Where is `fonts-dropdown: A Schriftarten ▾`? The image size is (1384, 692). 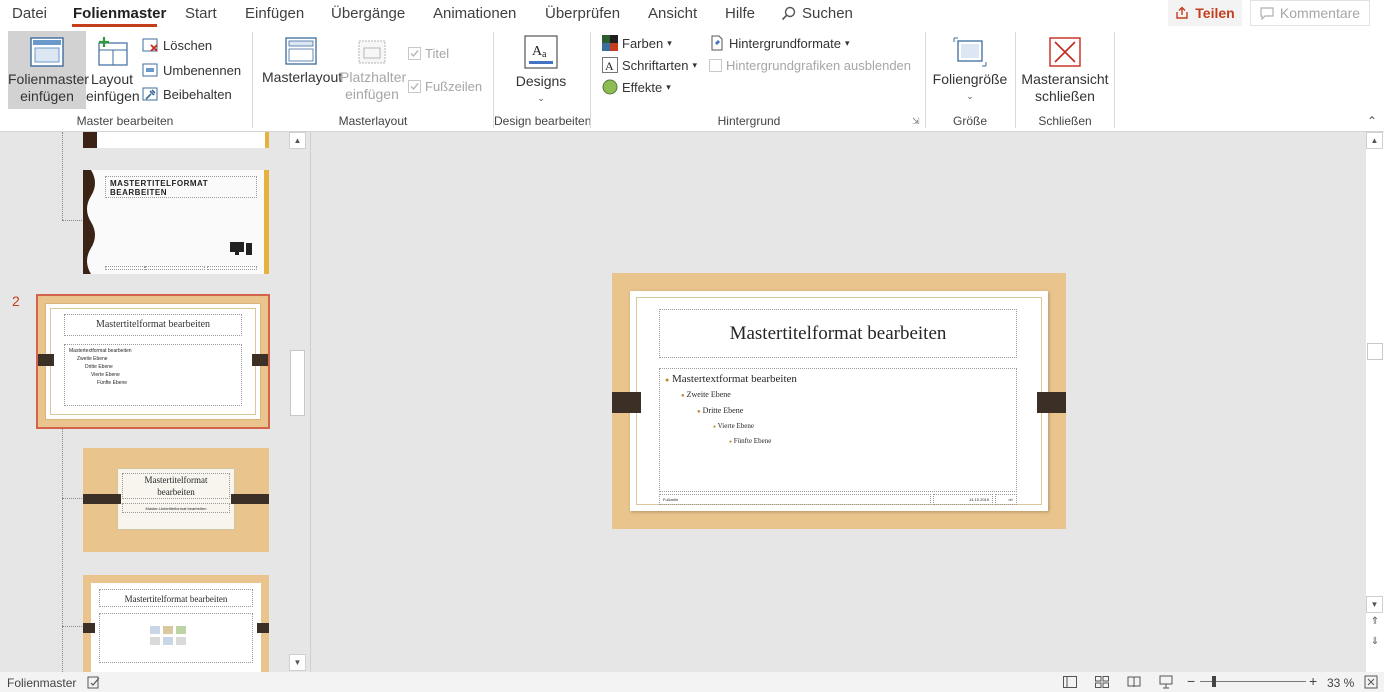
fonts-dropdown: A Schriftarten ▾ is located at coordinates (649, 65).